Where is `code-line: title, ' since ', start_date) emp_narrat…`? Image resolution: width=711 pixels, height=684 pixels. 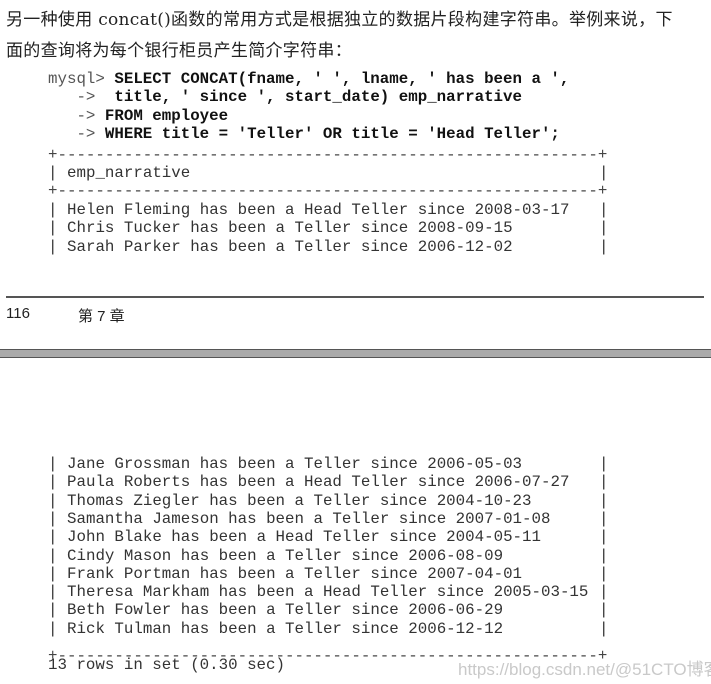
code-line: title, ' since ', start_date) emp_narrat… is located at coordinates (313, 97).